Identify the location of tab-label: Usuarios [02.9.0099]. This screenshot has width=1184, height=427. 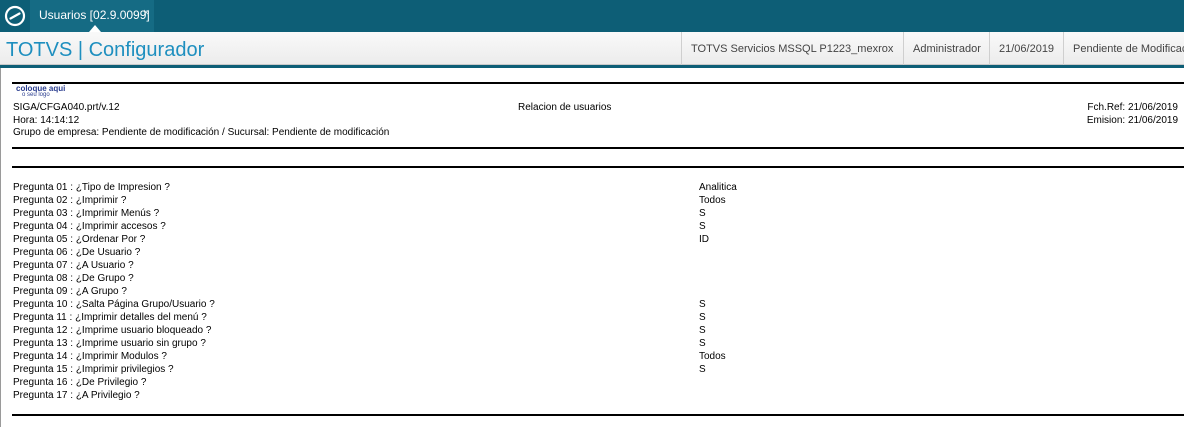
(94, 15).